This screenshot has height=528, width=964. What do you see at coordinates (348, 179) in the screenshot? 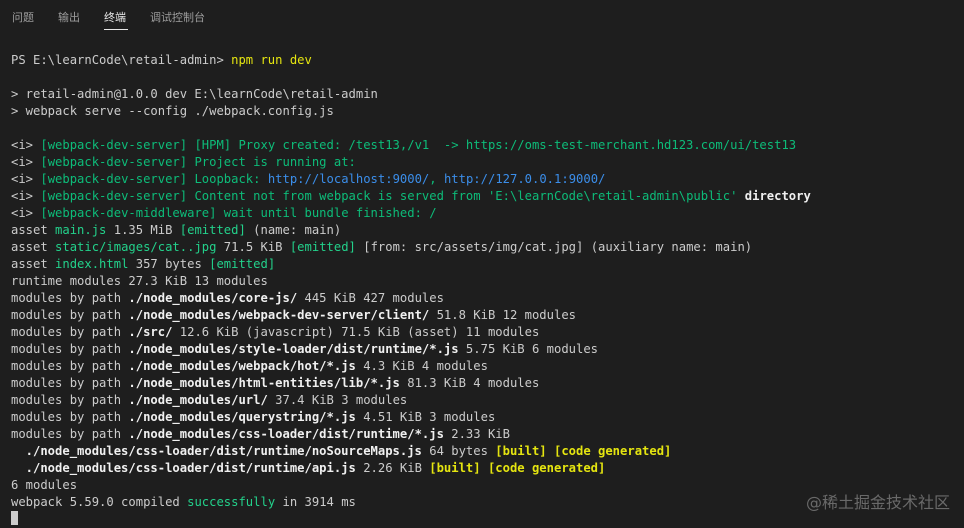
I see `terminal-text: http://localhost:9000/` at bounding box center [348, 179].